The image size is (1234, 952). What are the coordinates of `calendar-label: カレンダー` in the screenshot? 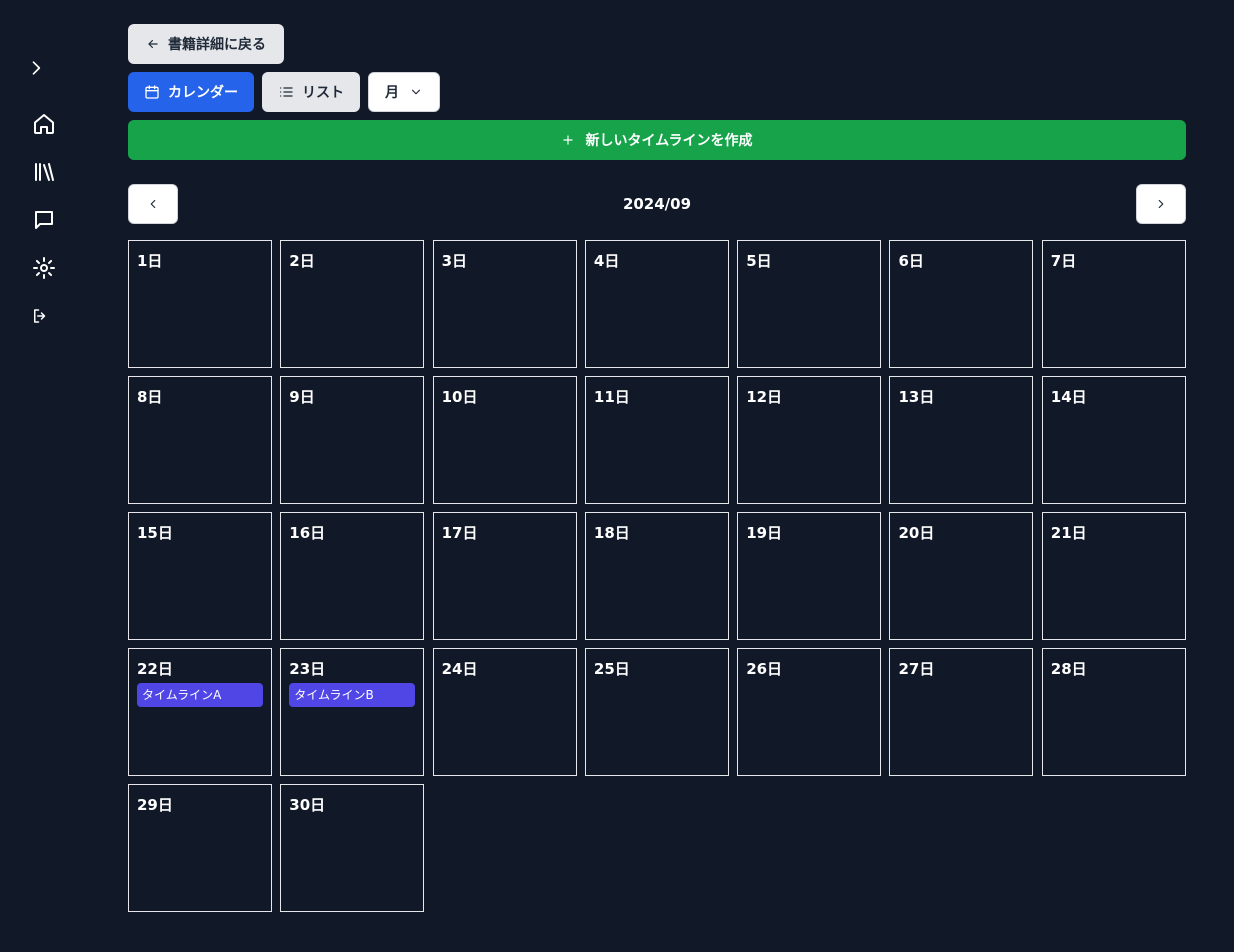 It's located at (203, 93).